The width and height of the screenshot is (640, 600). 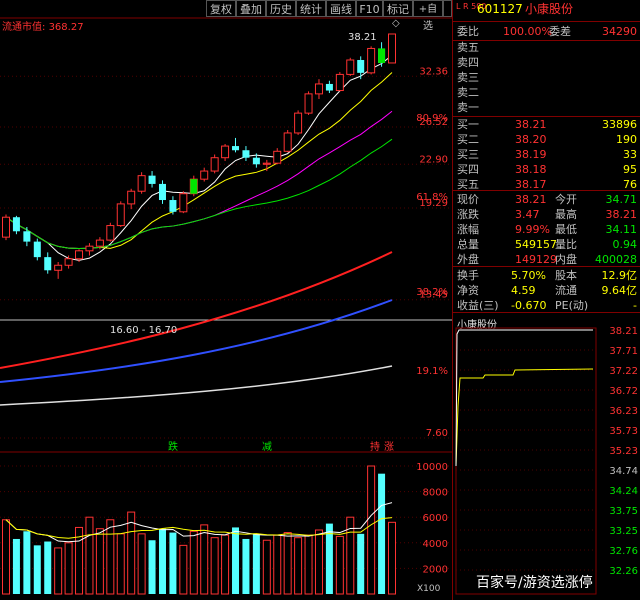 I want to click on bid-volume: 190, so click(x=626, y=139).